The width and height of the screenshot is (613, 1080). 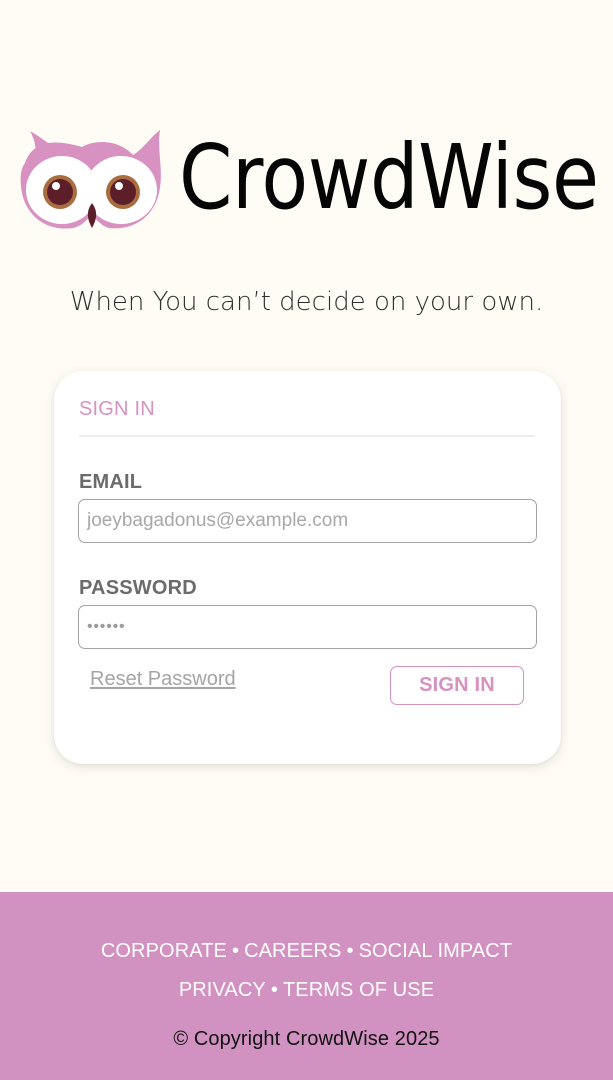 I want to click on brand-name: CrowdWise, so click(x=389, y=177).